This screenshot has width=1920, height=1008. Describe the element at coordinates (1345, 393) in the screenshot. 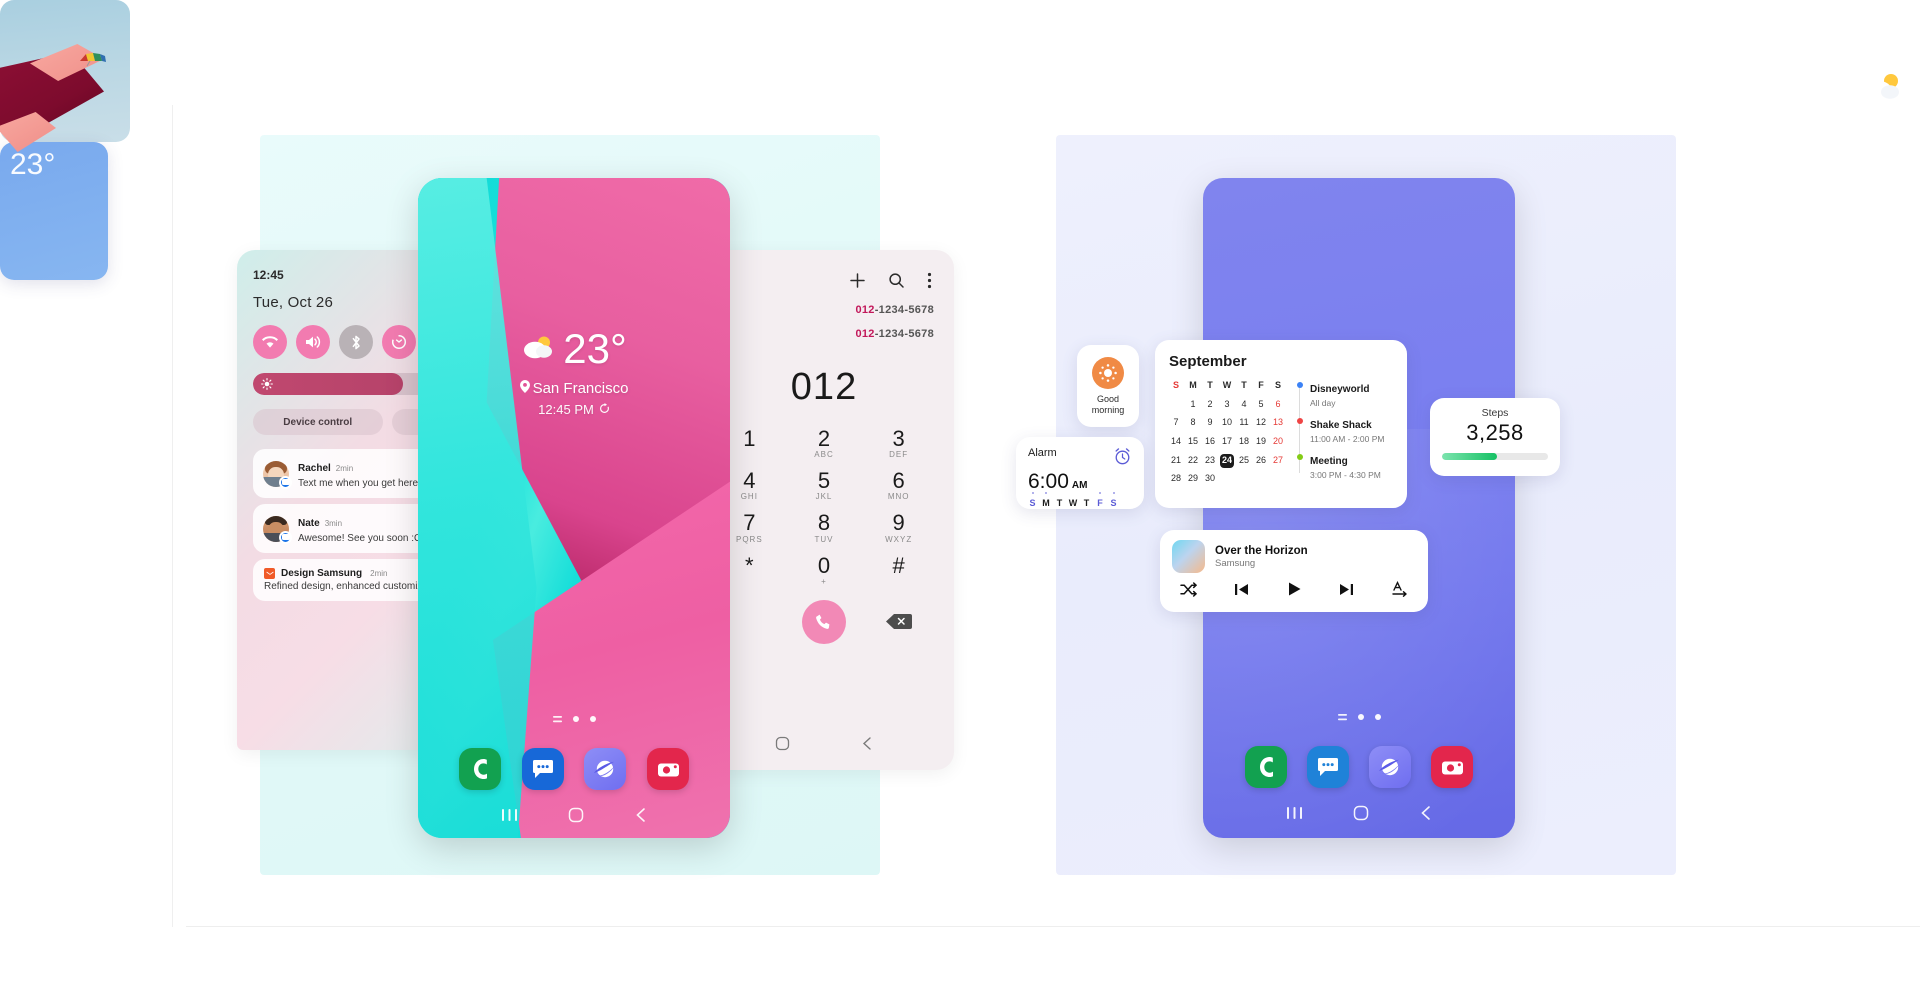

I see `calendar-event: Disneyworld All day` at that location.